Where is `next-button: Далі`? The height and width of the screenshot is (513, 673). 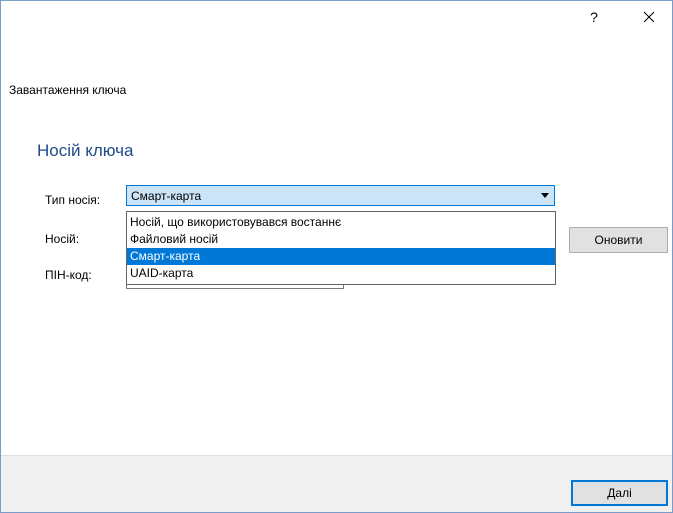 next-button: Далі is located at coordinates (619, 493).